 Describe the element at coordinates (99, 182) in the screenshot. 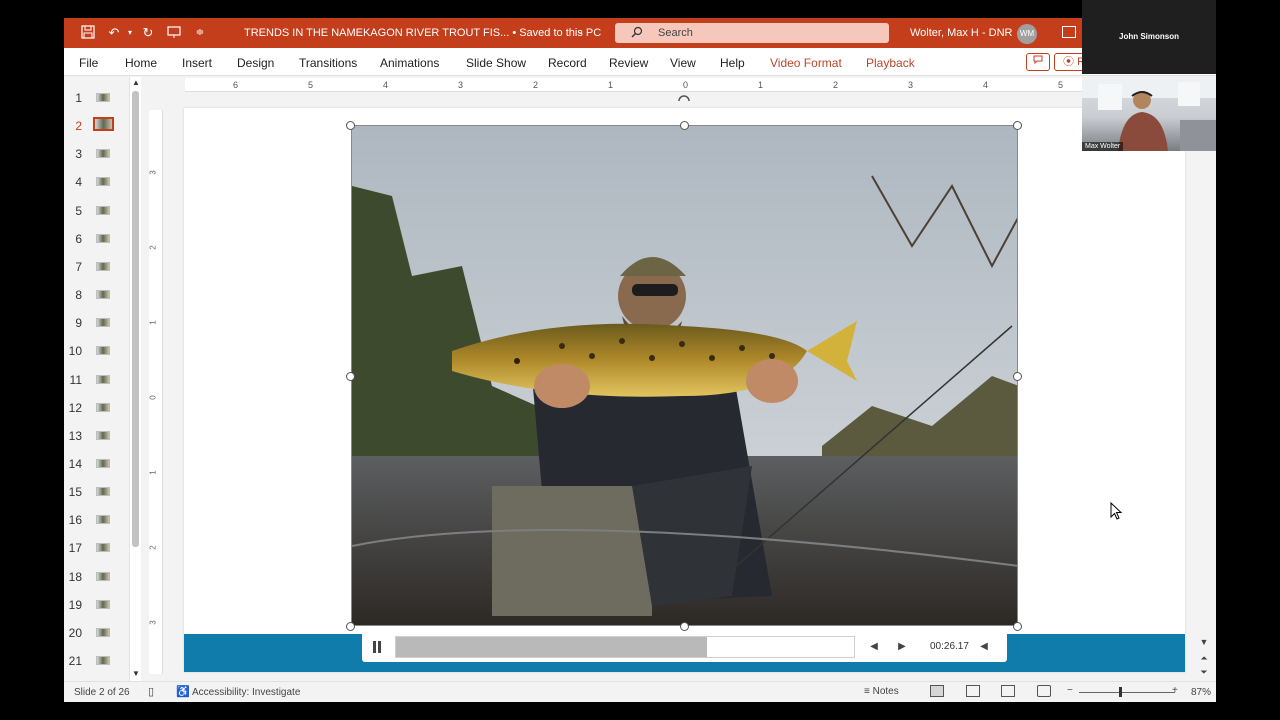

I see `slide-thumbnail: 4` at that location.